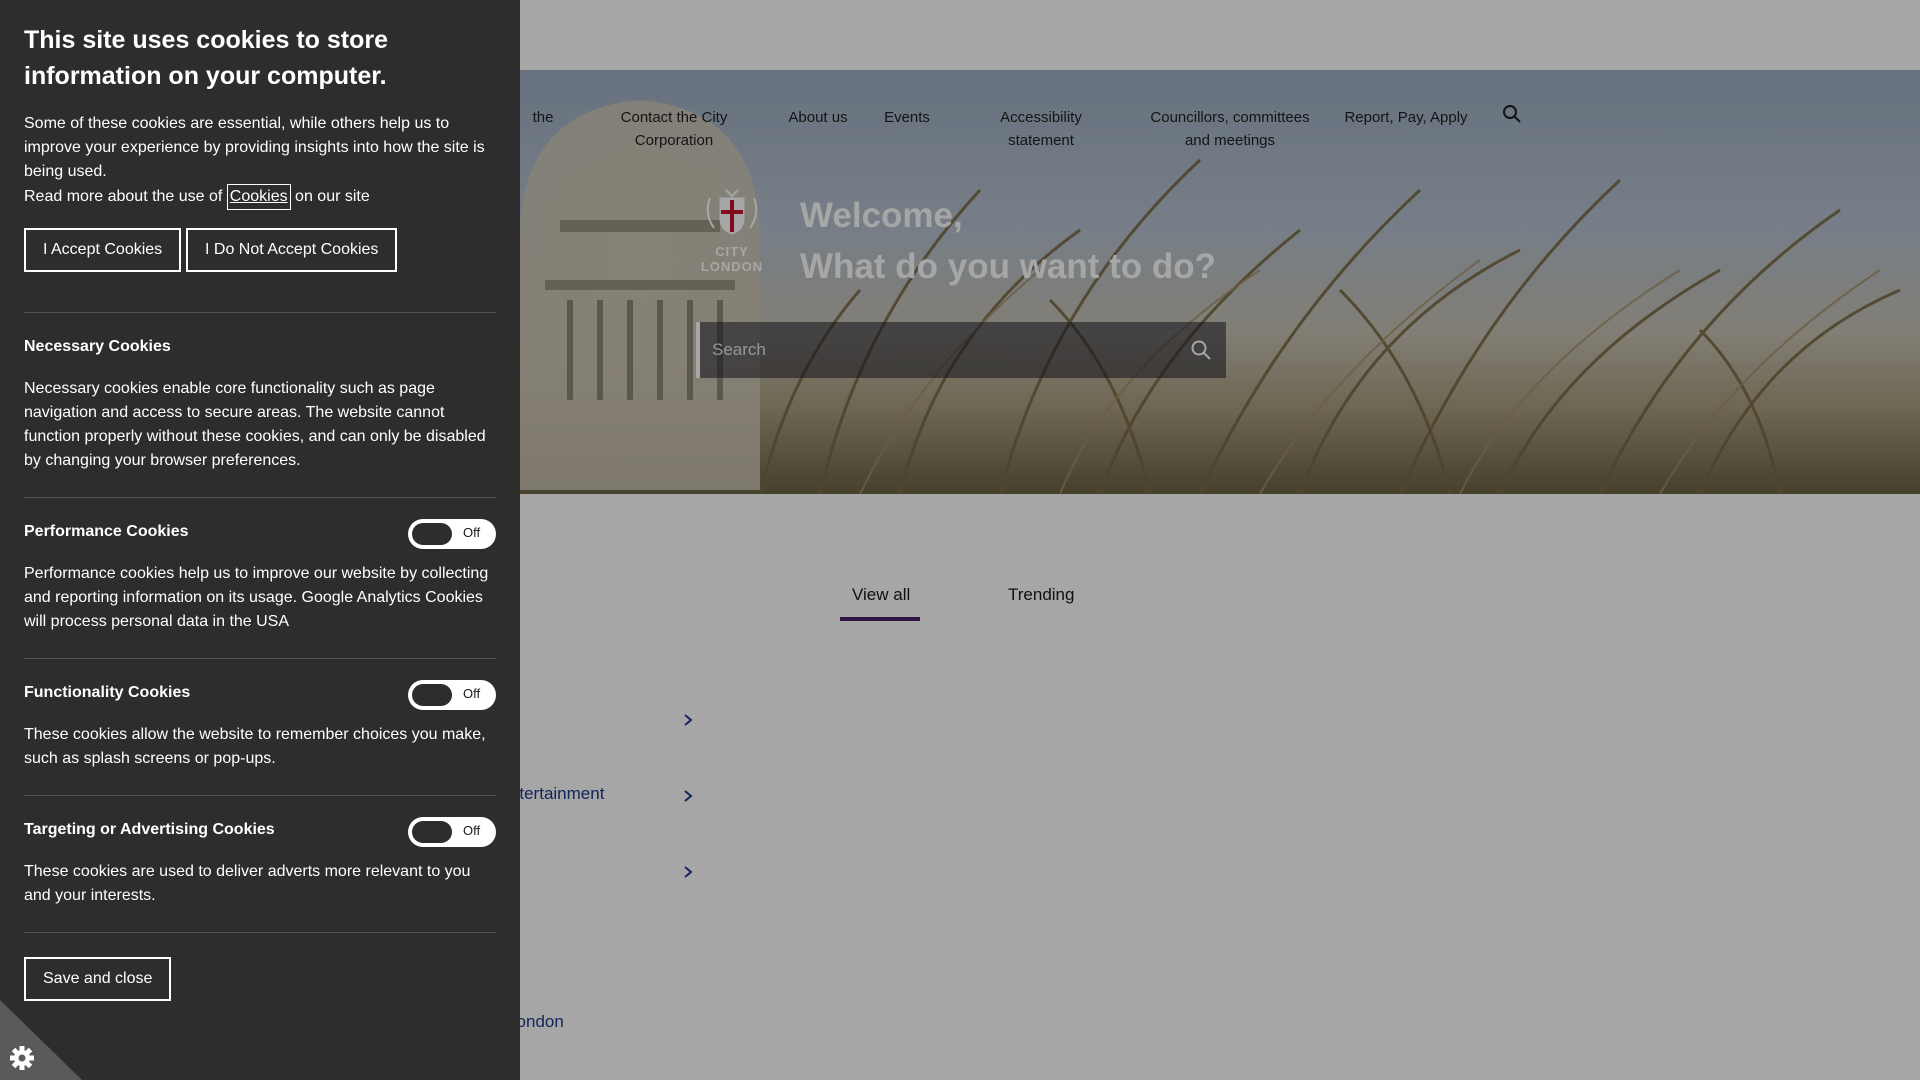 This screenshot has width=1920, height=1080. I want to click on gear-icon, so click(22, 1058).